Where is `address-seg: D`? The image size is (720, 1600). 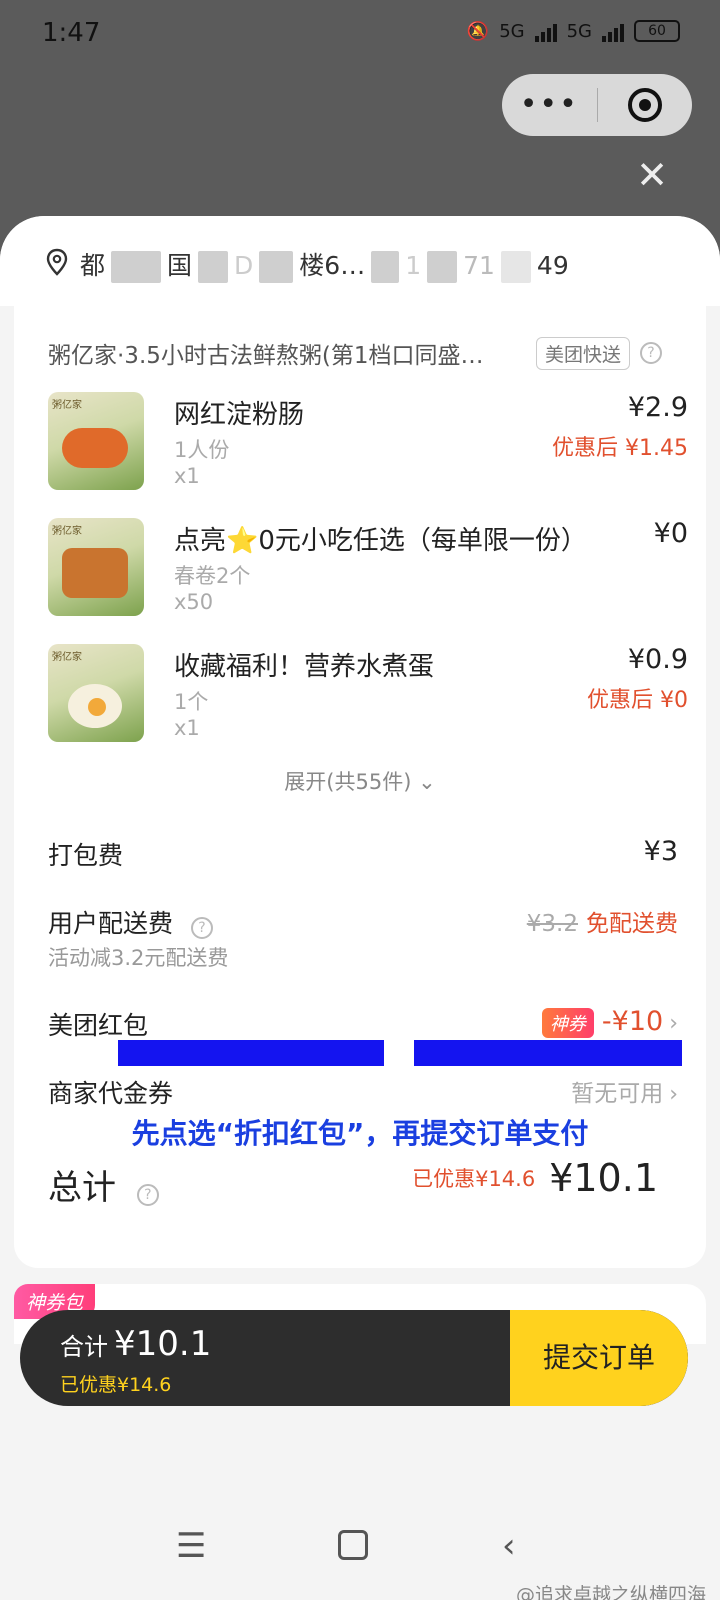 address-seg: D is located at coordinates (244, 265).